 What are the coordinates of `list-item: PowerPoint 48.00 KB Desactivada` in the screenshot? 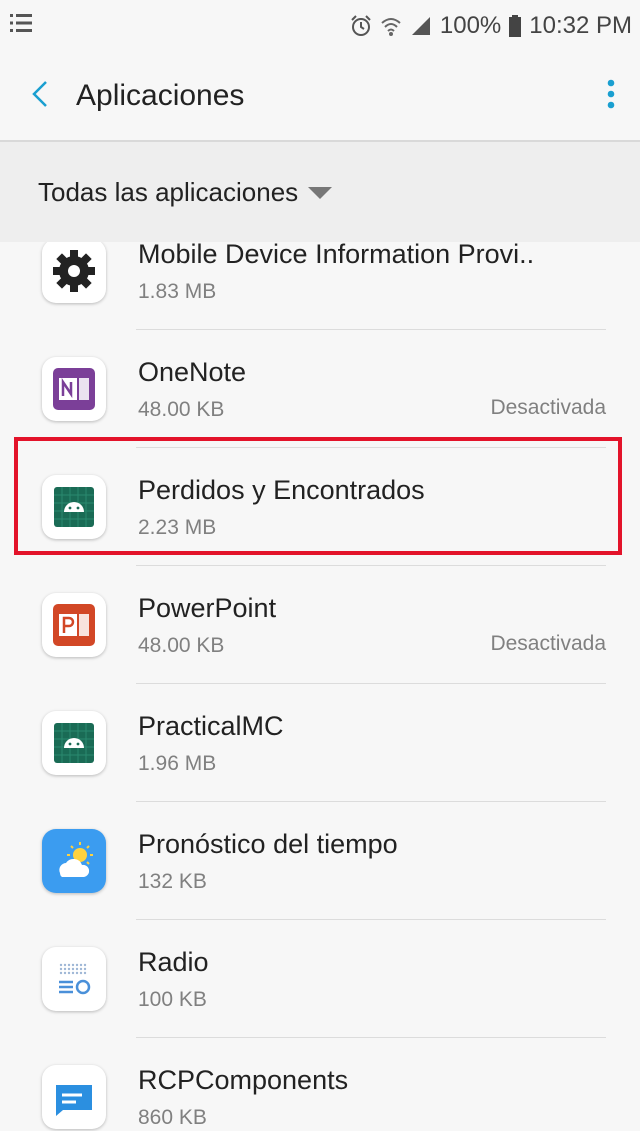 It's located at (320, 625).